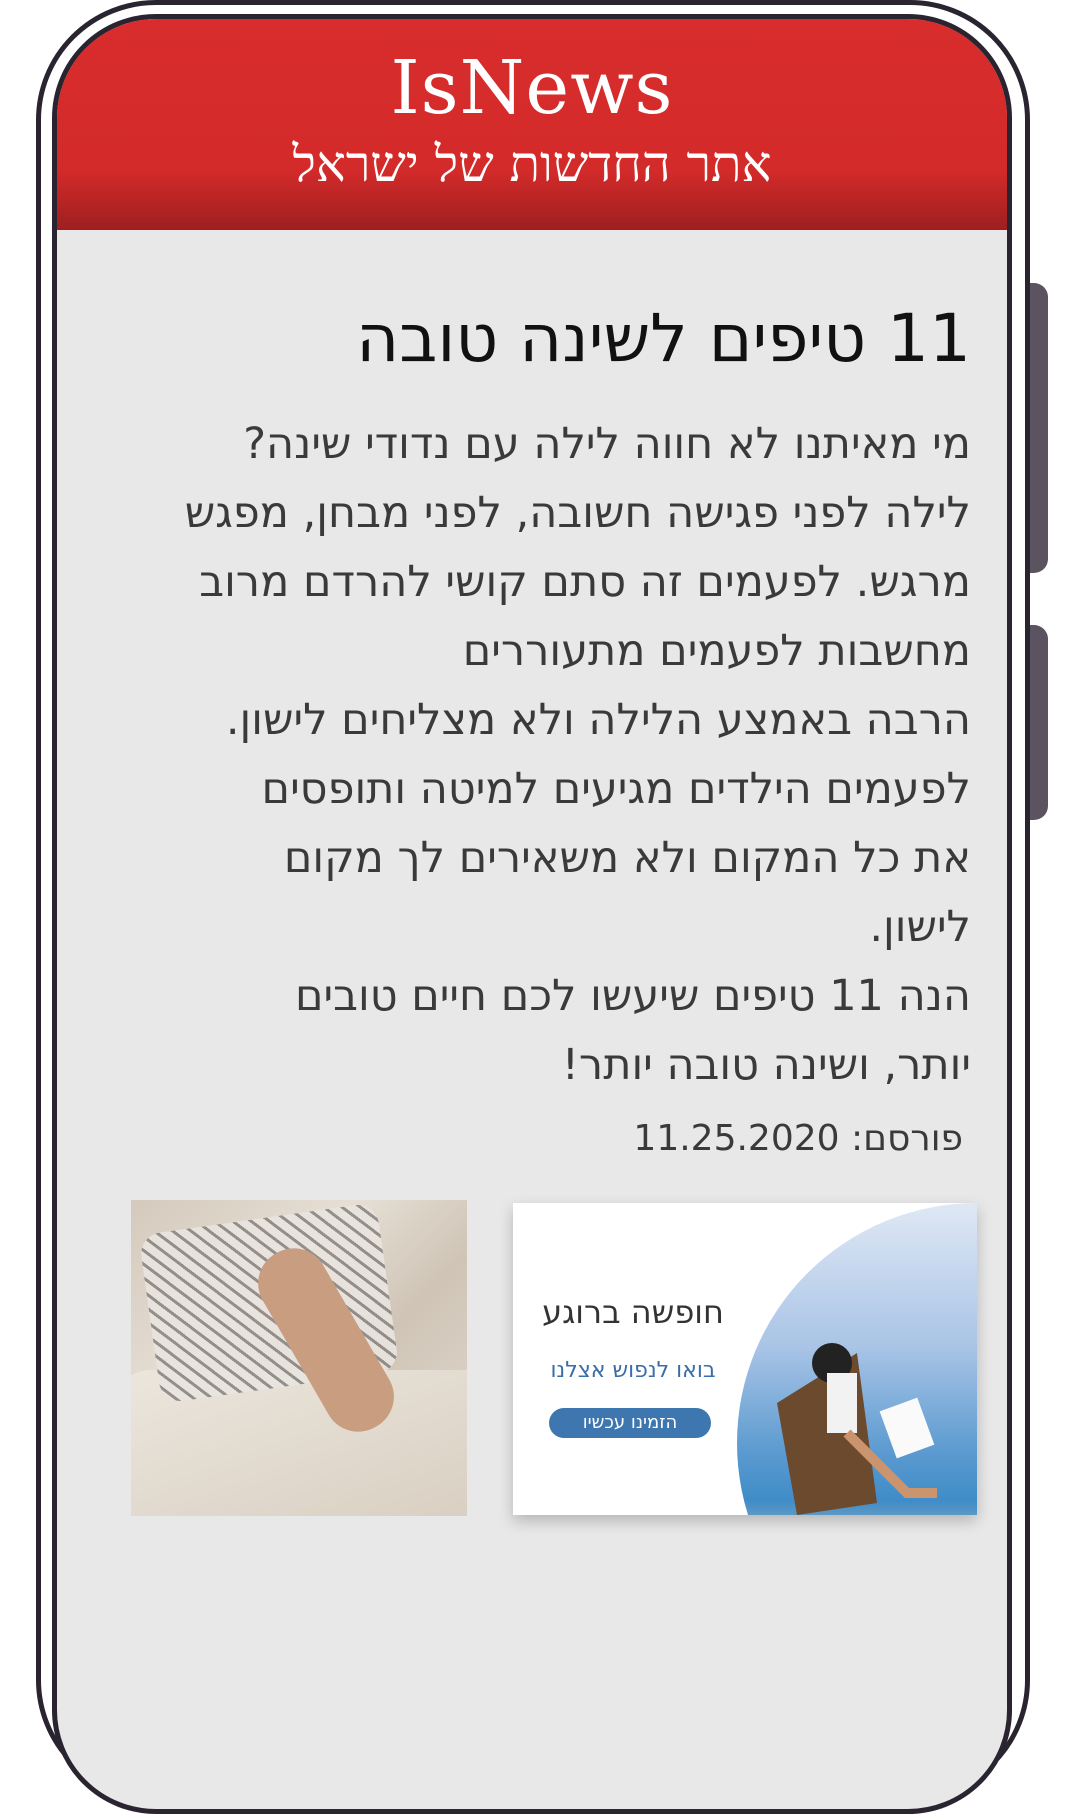  I want to click on site-tagline: אתר החדשות של ישראל, so click(532, 164).